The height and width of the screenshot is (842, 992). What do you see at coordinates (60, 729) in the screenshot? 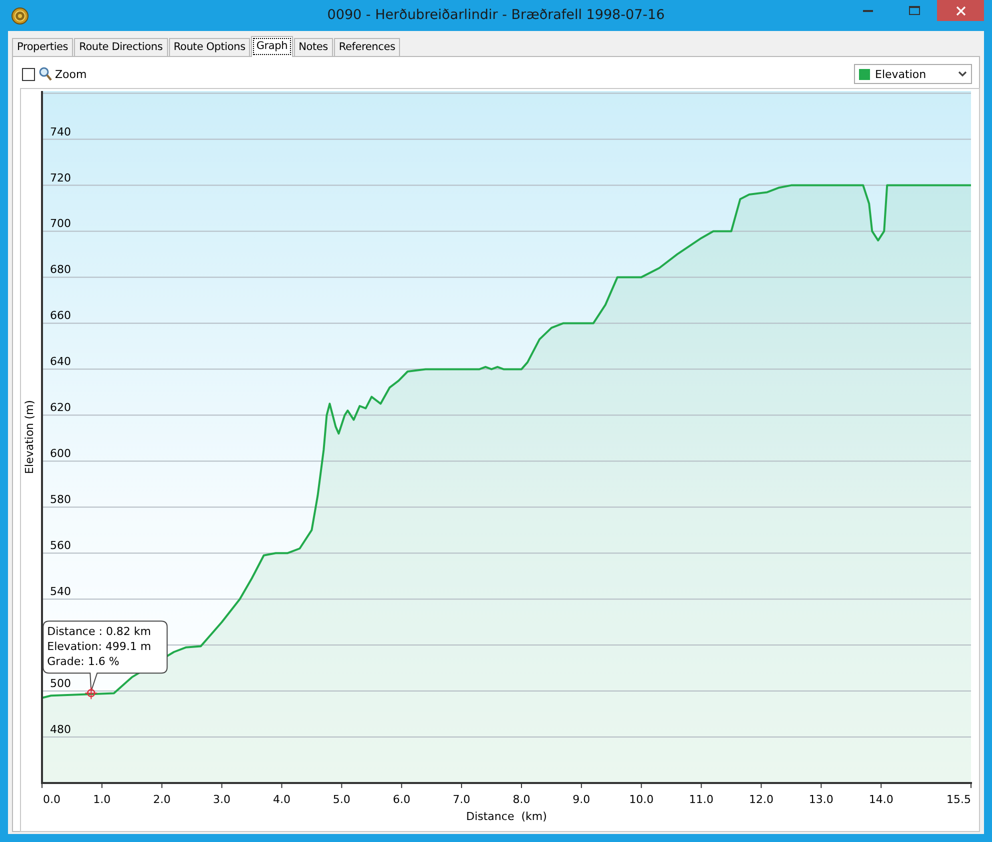
I see `y-tick-label: 480` at bounding box center [60, 729].